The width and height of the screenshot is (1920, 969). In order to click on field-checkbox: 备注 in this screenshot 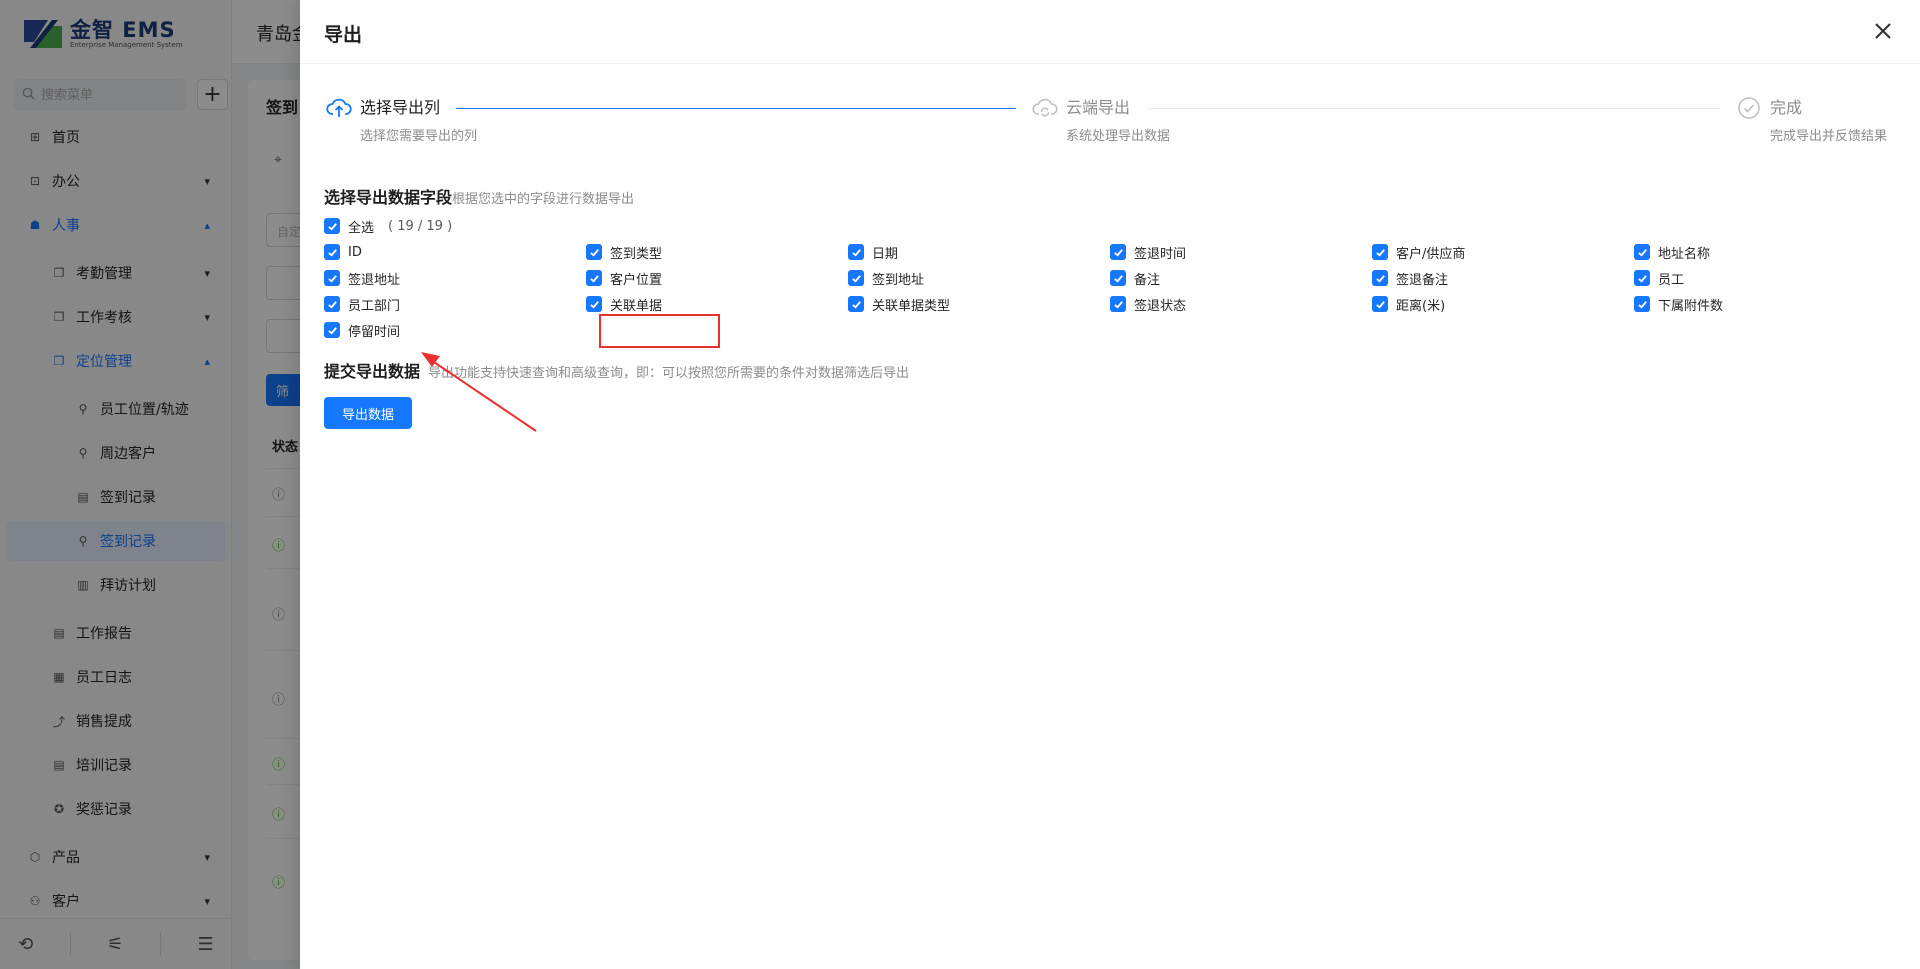, I will do `click(1135, 278)`.